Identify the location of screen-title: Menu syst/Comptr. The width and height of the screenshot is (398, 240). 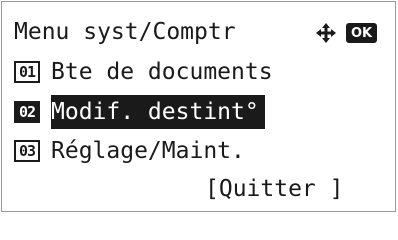
(125, 32).